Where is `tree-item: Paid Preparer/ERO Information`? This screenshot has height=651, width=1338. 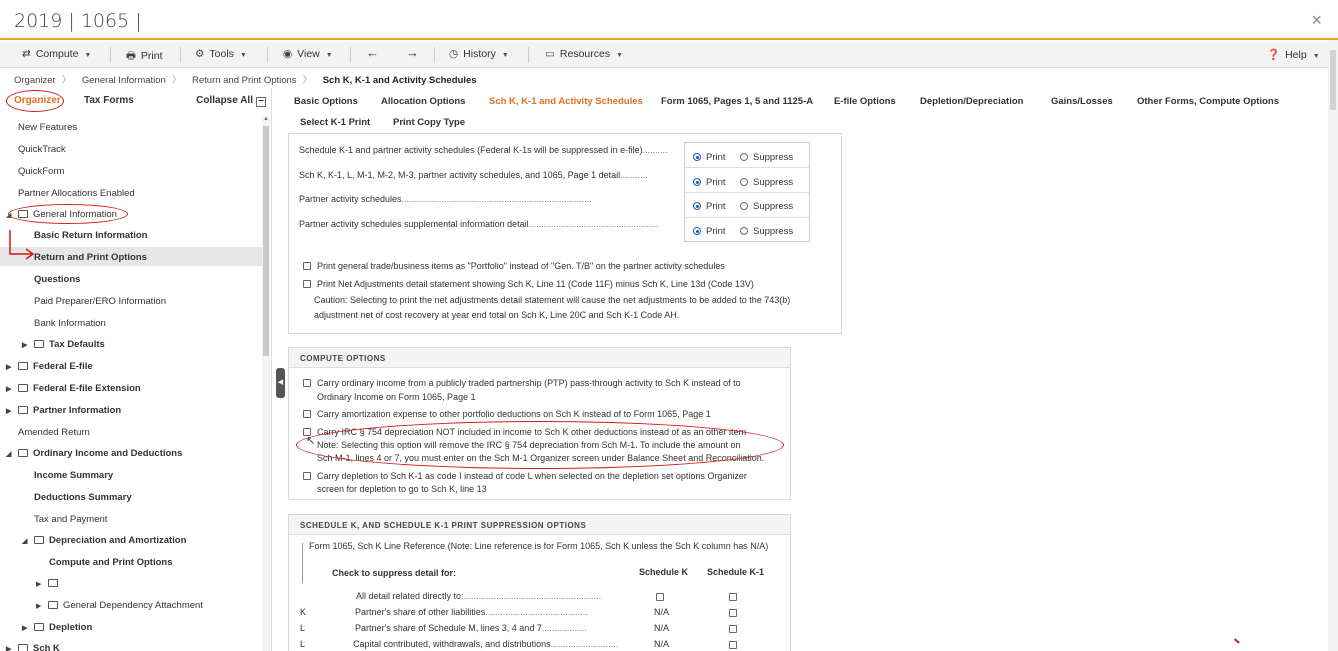
tree-item: Paid Preparer/ERO Information is located at coordinates (100, 306).